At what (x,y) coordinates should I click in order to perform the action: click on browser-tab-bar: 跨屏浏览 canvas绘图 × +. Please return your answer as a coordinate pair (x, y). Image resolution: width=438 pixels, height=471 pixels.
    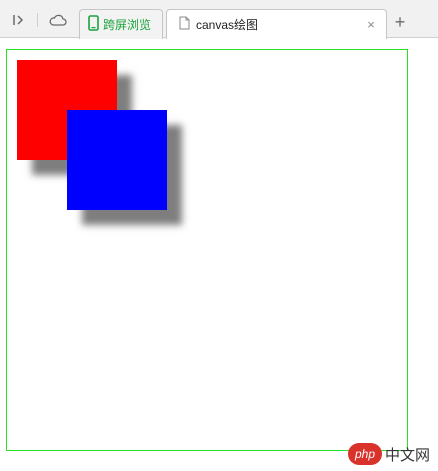
    Looking at the image, I should click on (219, 19).